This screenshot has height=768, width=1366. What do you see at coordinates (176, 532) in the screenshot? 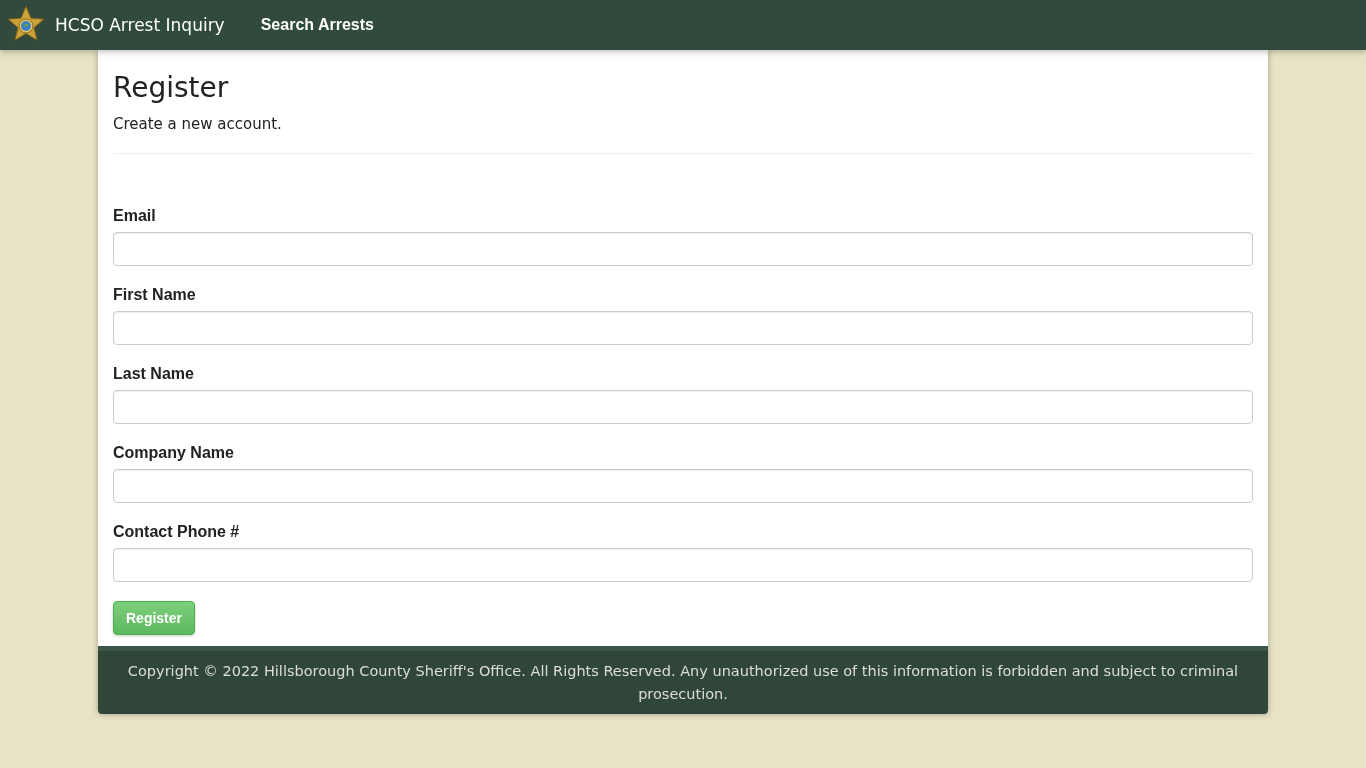
I see `field-label: Contact Phone #` at bounding box center [176, 532].